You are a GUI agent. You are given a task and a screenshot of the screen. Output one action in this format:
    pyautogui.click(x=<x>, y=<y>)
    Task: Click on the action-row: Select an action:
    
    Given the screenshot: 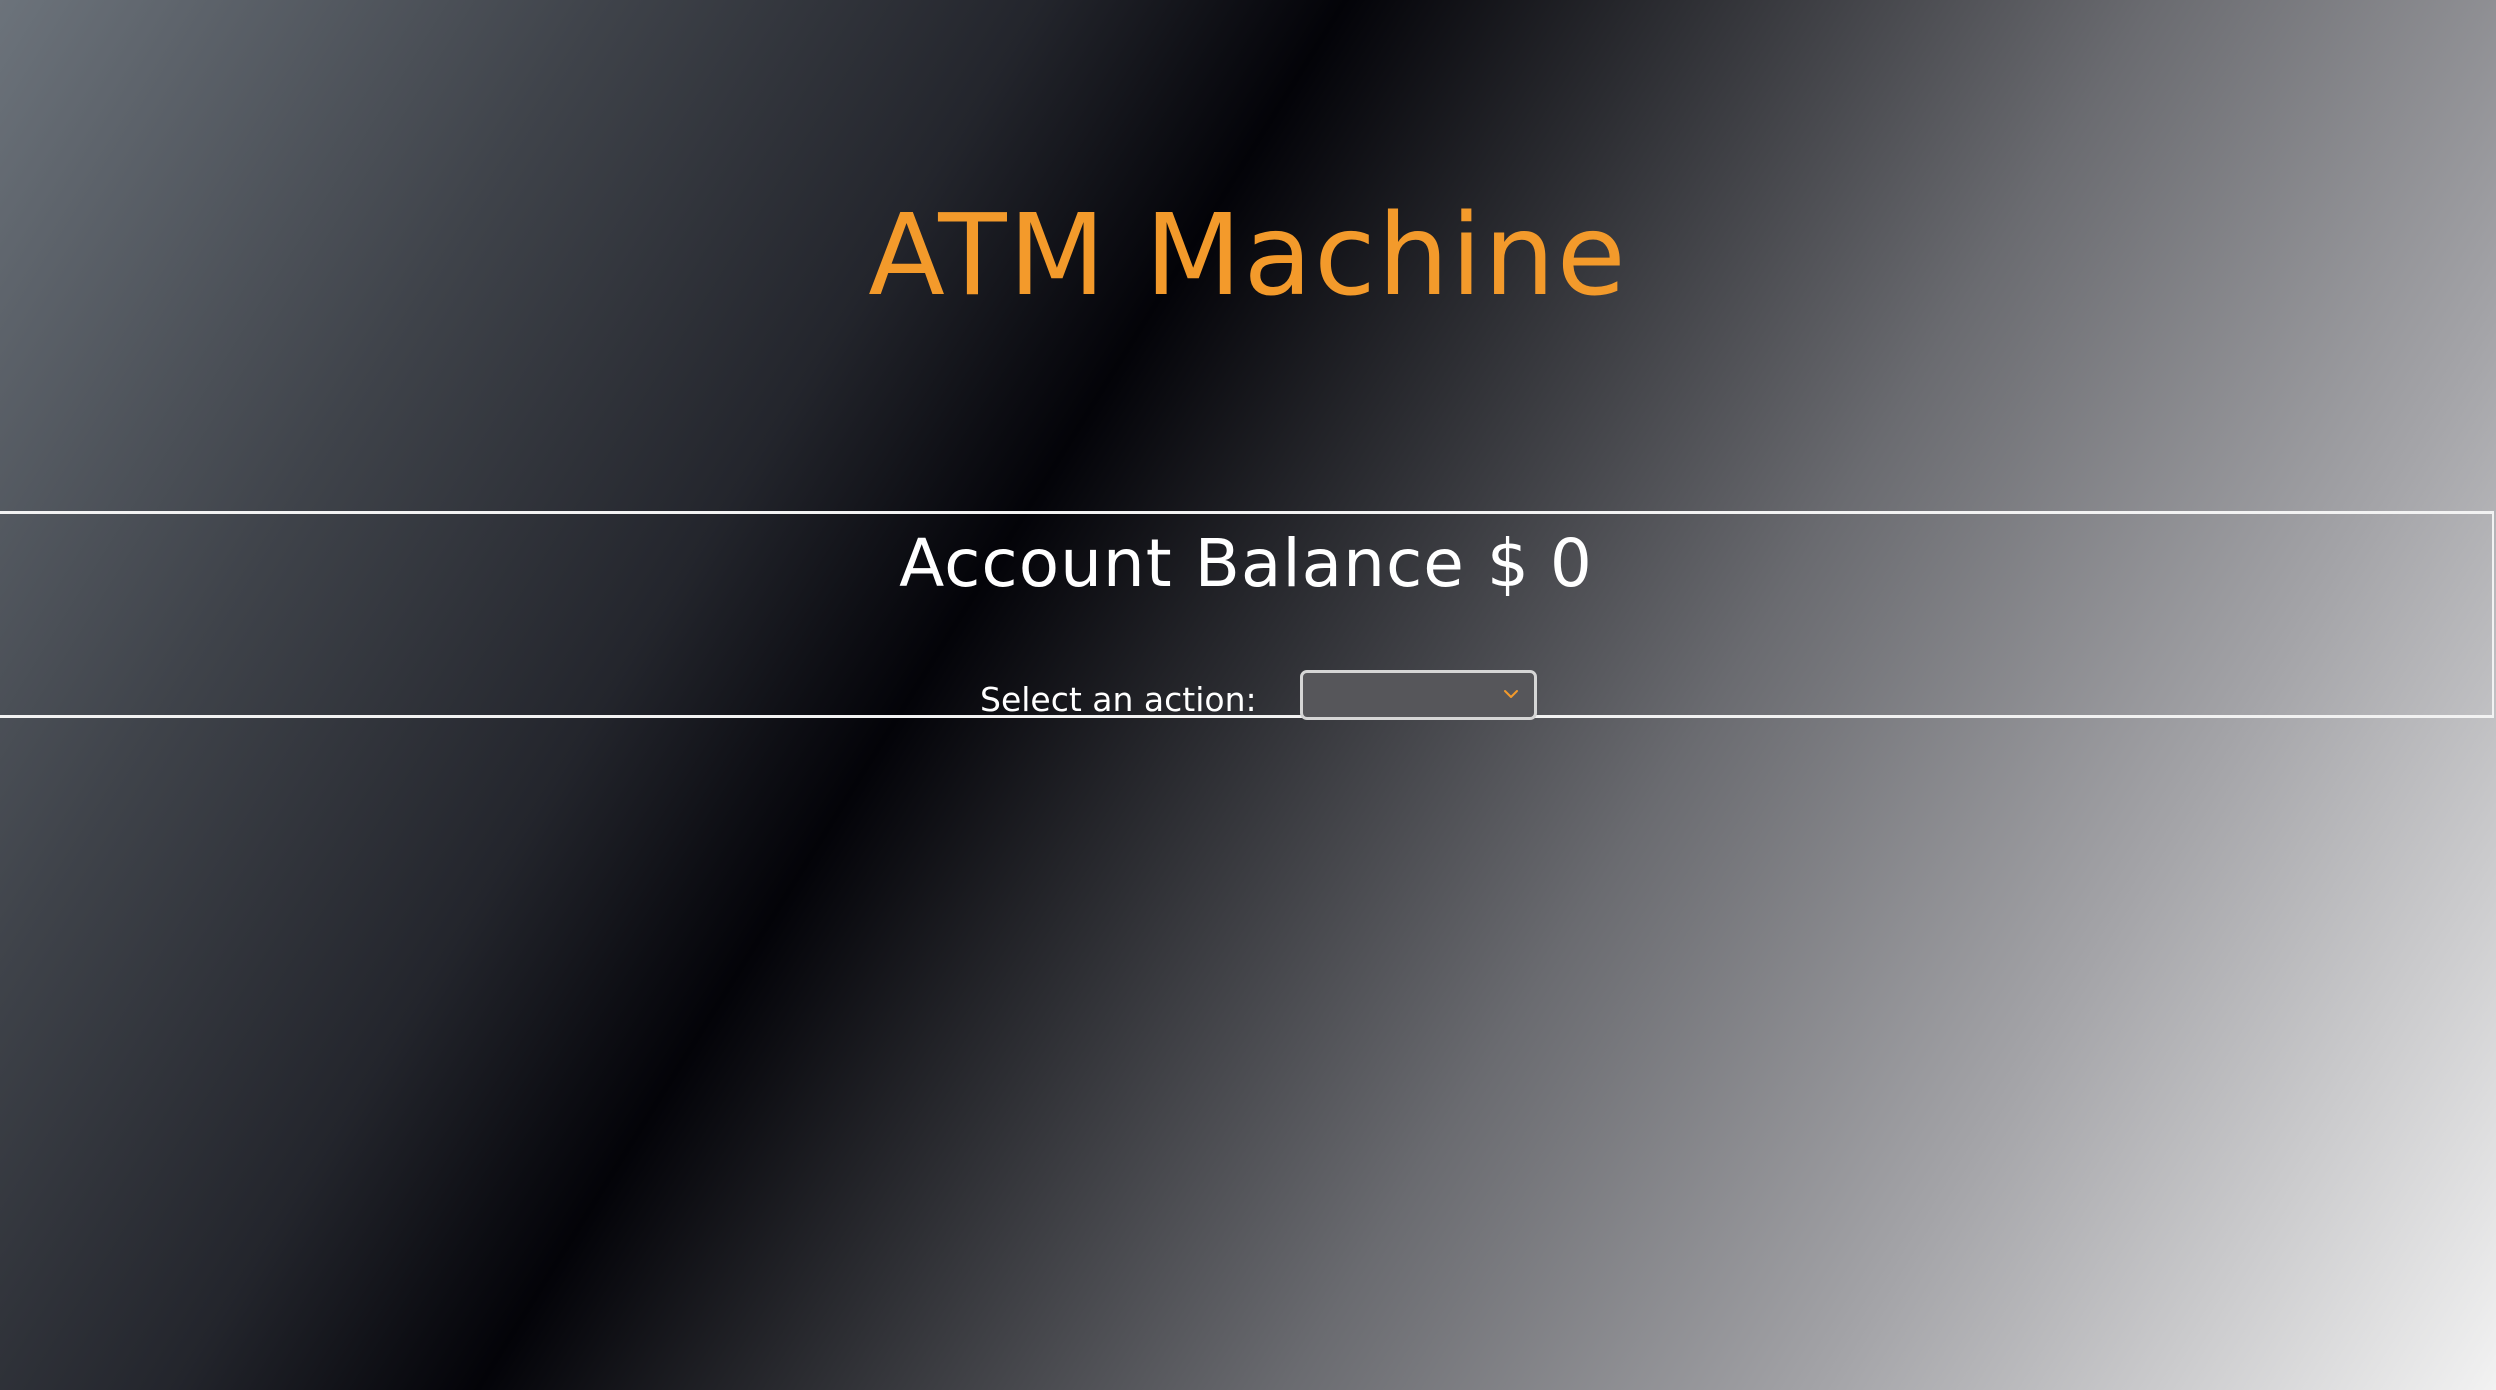 What is the action you would take?
    pyautogui.click(x=1246, y=696)
    